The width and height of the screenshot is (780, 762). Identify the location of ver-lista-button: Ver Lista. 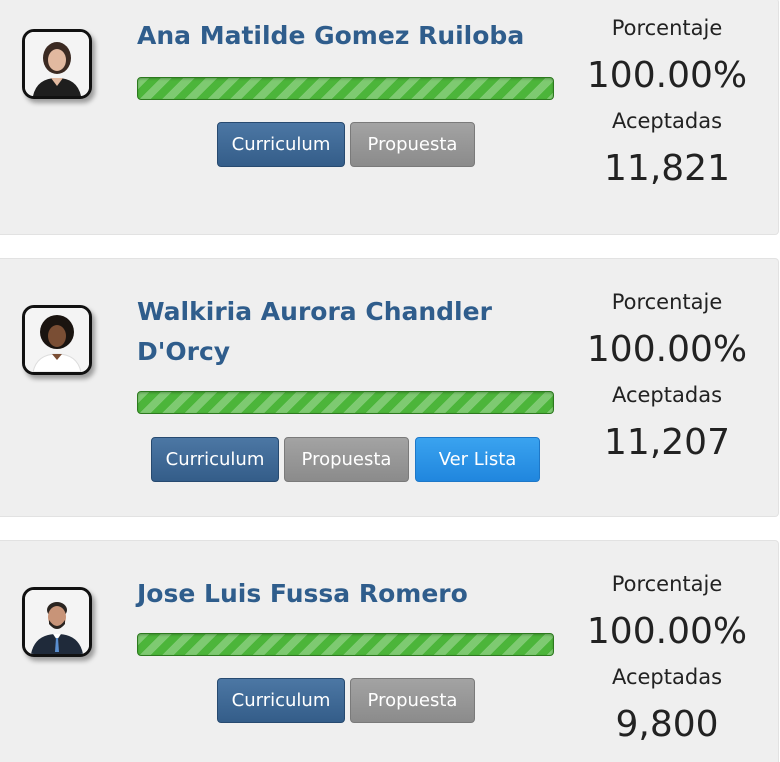
(477, 459).